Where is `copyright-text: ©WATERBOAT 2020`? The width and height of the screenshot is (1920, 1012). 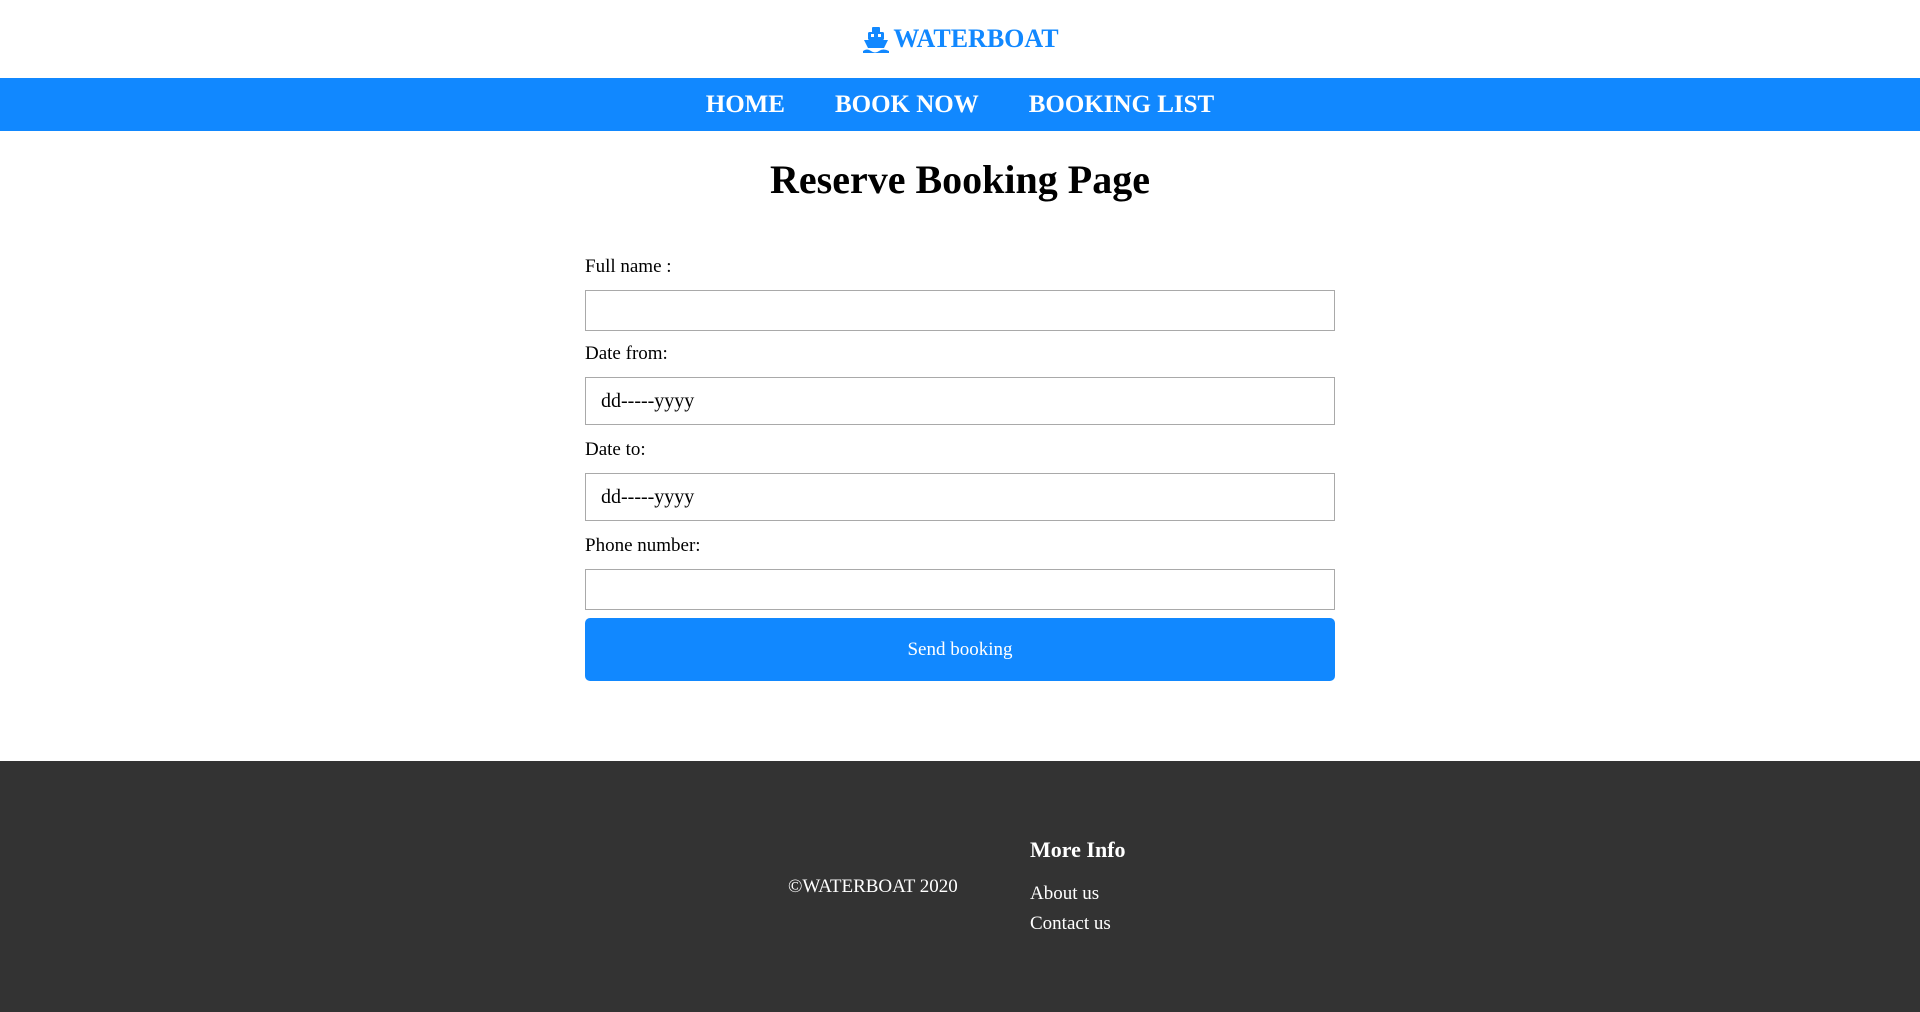 copyright-text: ©WATERBOAT 2020 is located at coordinates (873, 886).